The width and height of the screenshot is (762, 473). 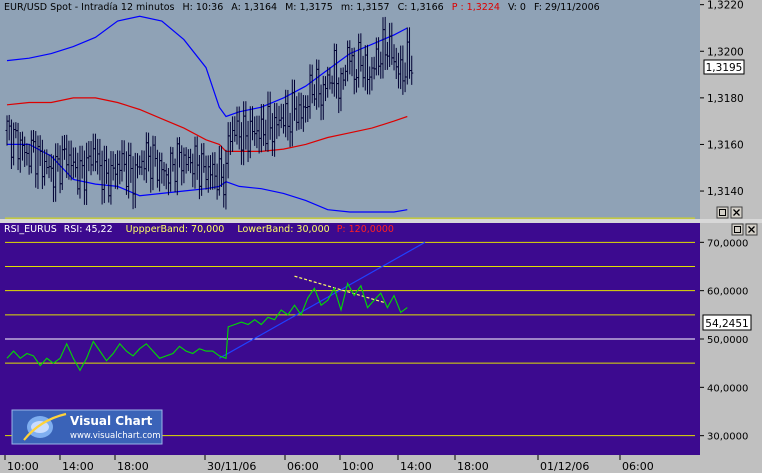 I want to click on rsi-p-label: P: 120,0000, so click(x=365, y=229).